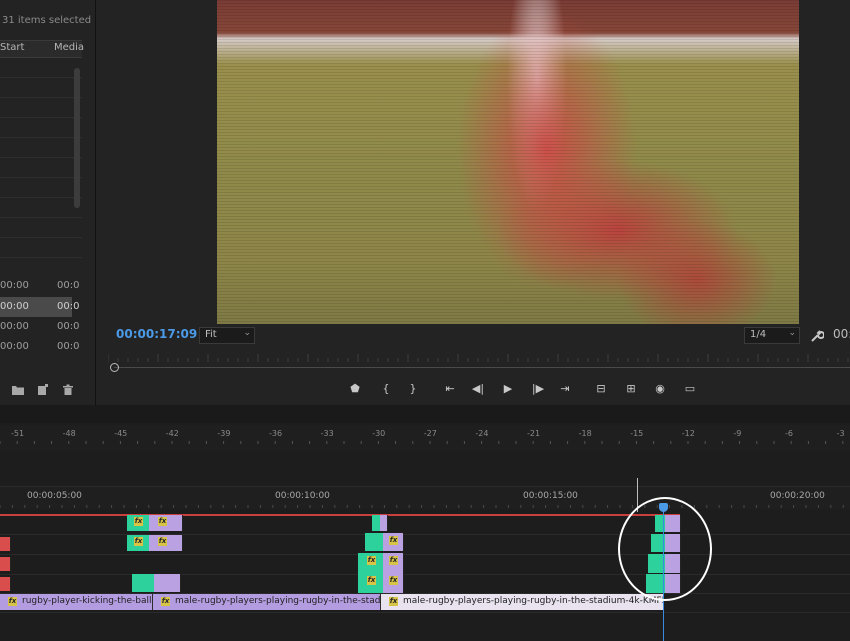  Describe the element at coordinates (386, 389) in the screenshot. I see `mark-in-icon: {` at that location.